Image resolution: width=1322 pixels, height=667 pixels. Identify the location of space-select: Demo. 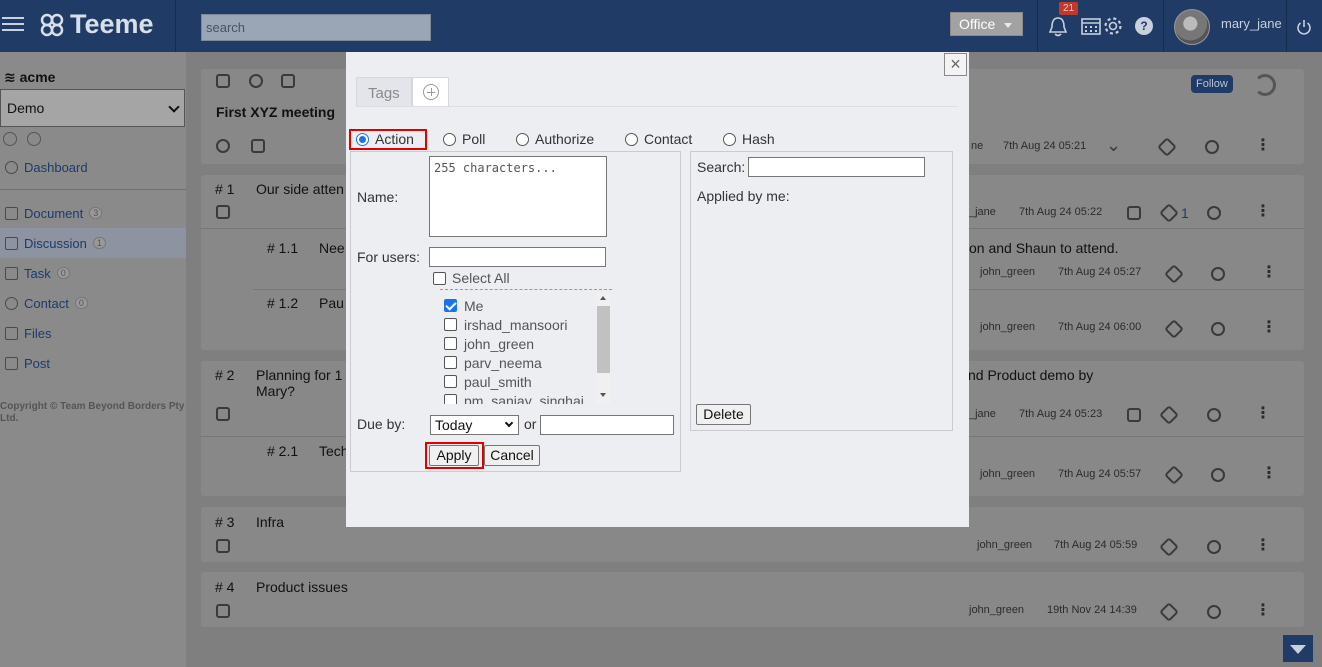
(92, 108).